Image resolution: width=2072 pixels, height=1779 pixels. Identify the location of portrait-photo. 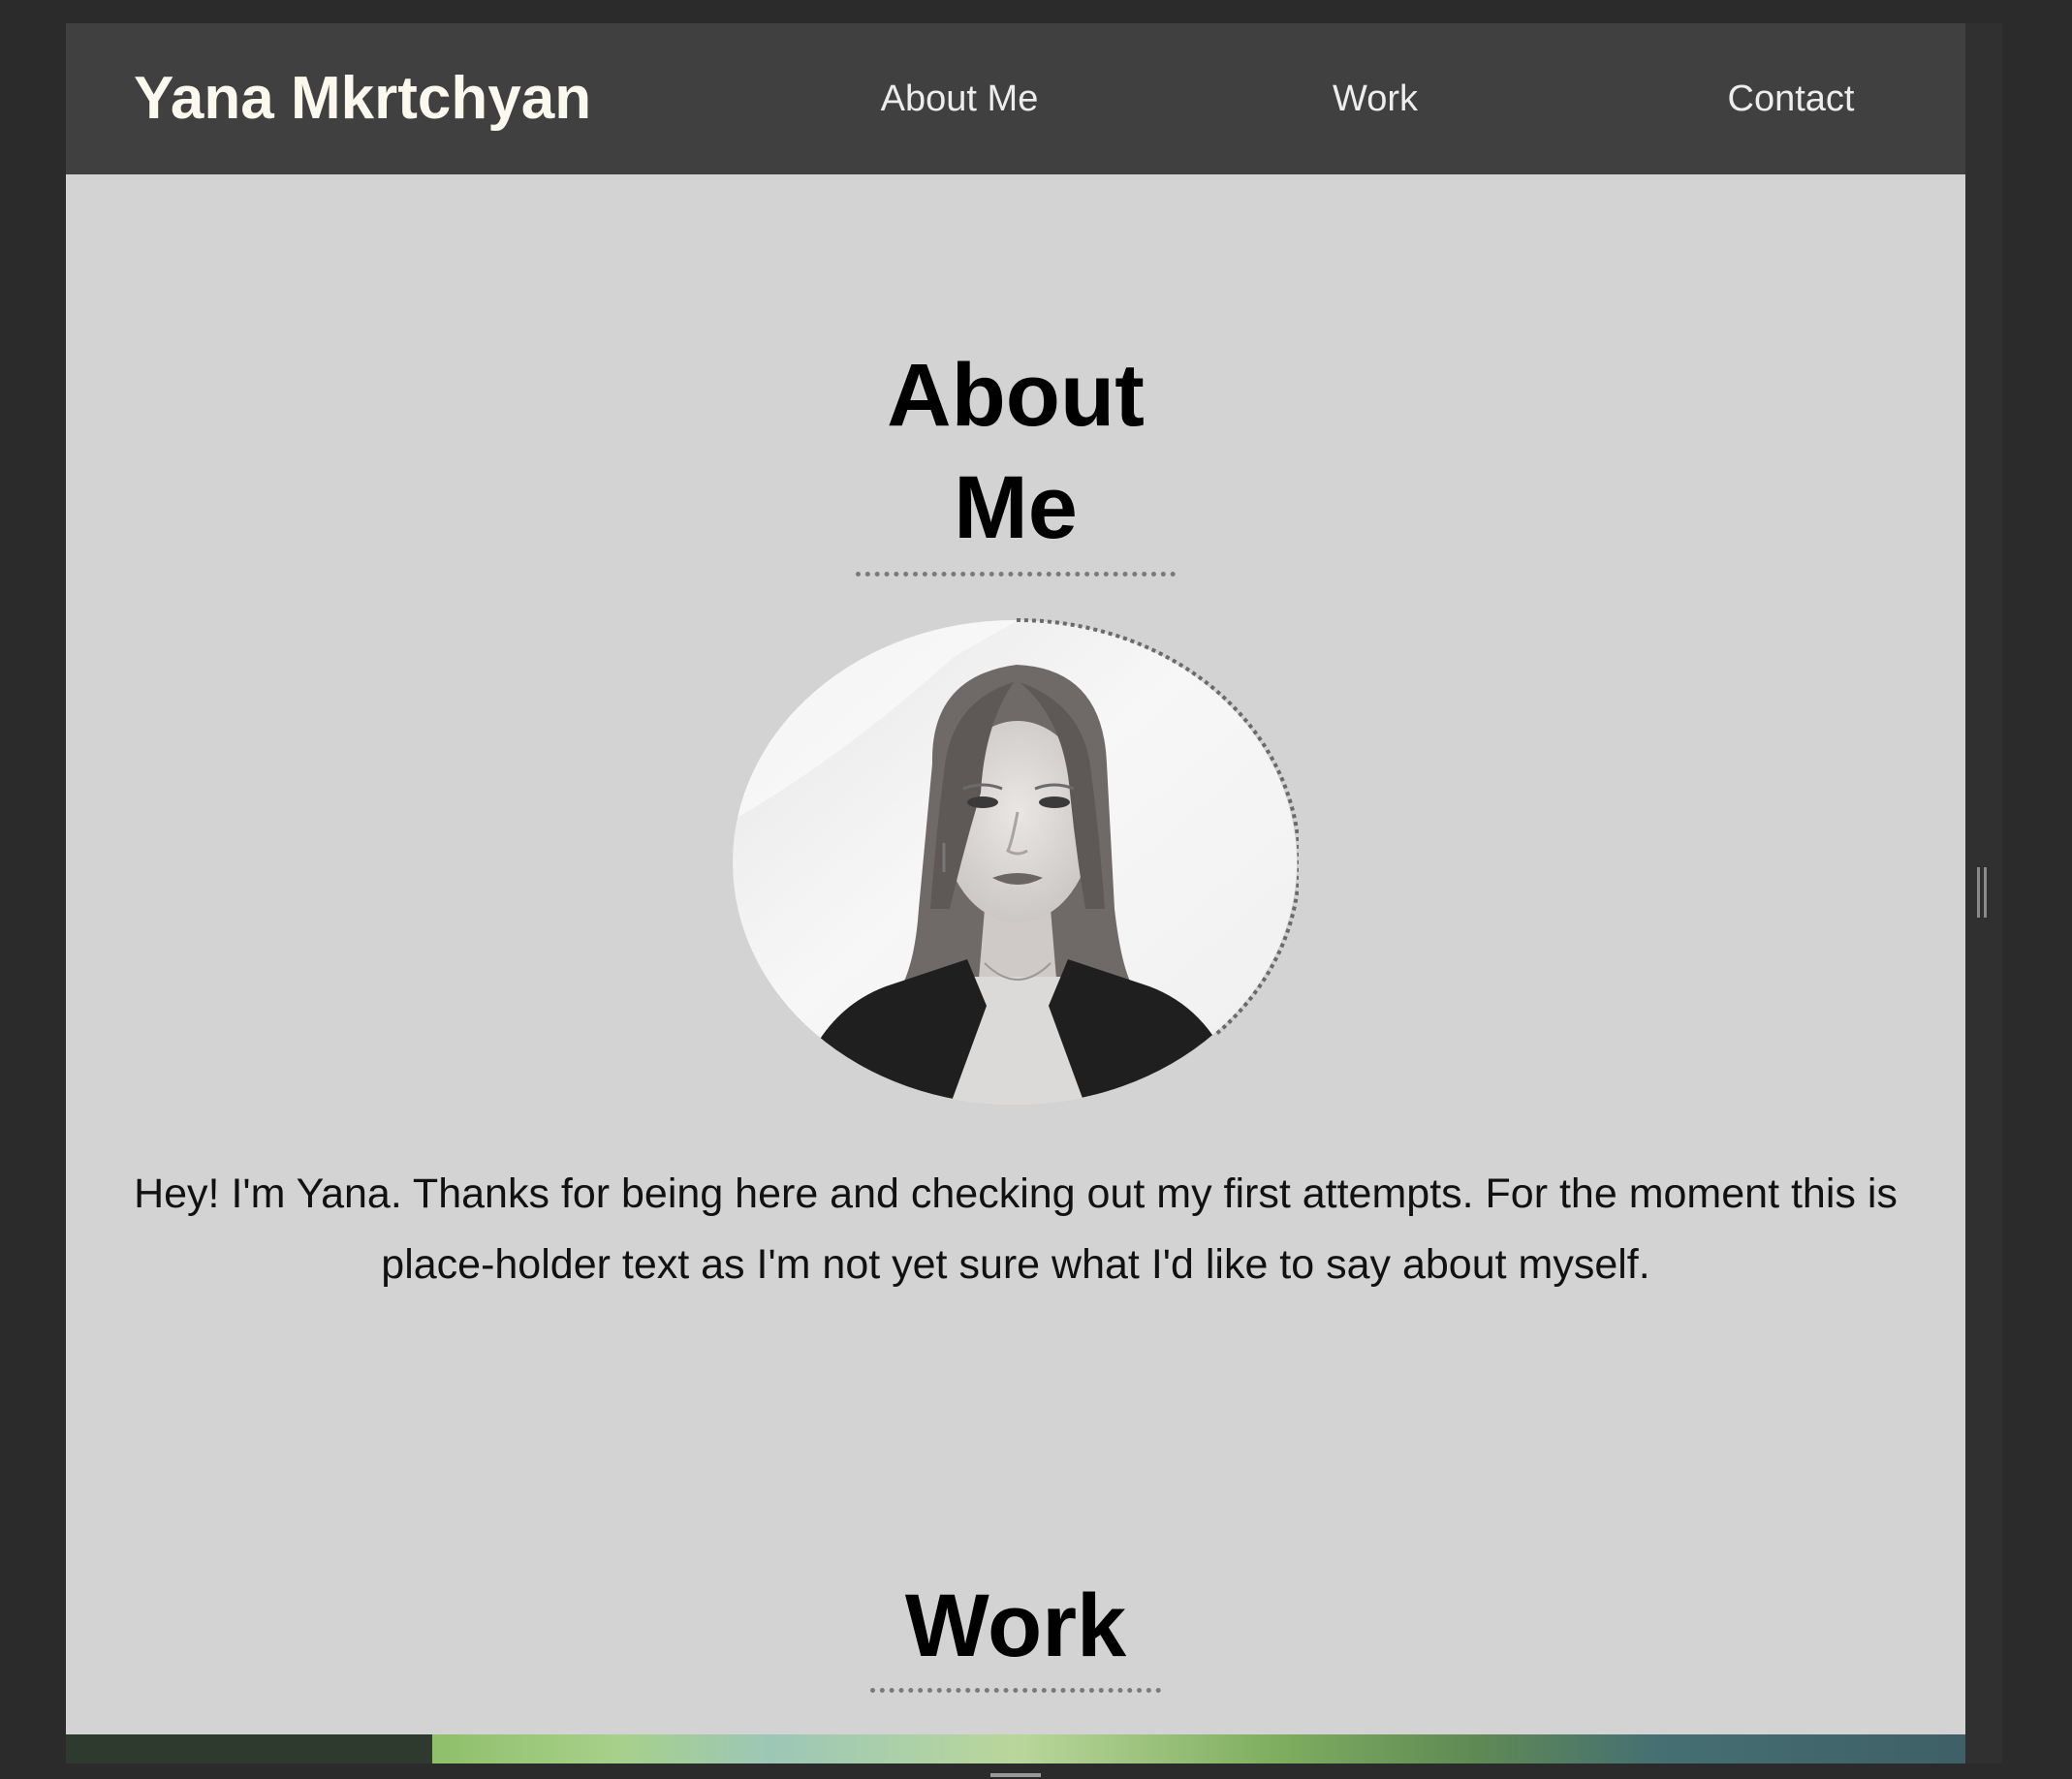
(1016, 862).